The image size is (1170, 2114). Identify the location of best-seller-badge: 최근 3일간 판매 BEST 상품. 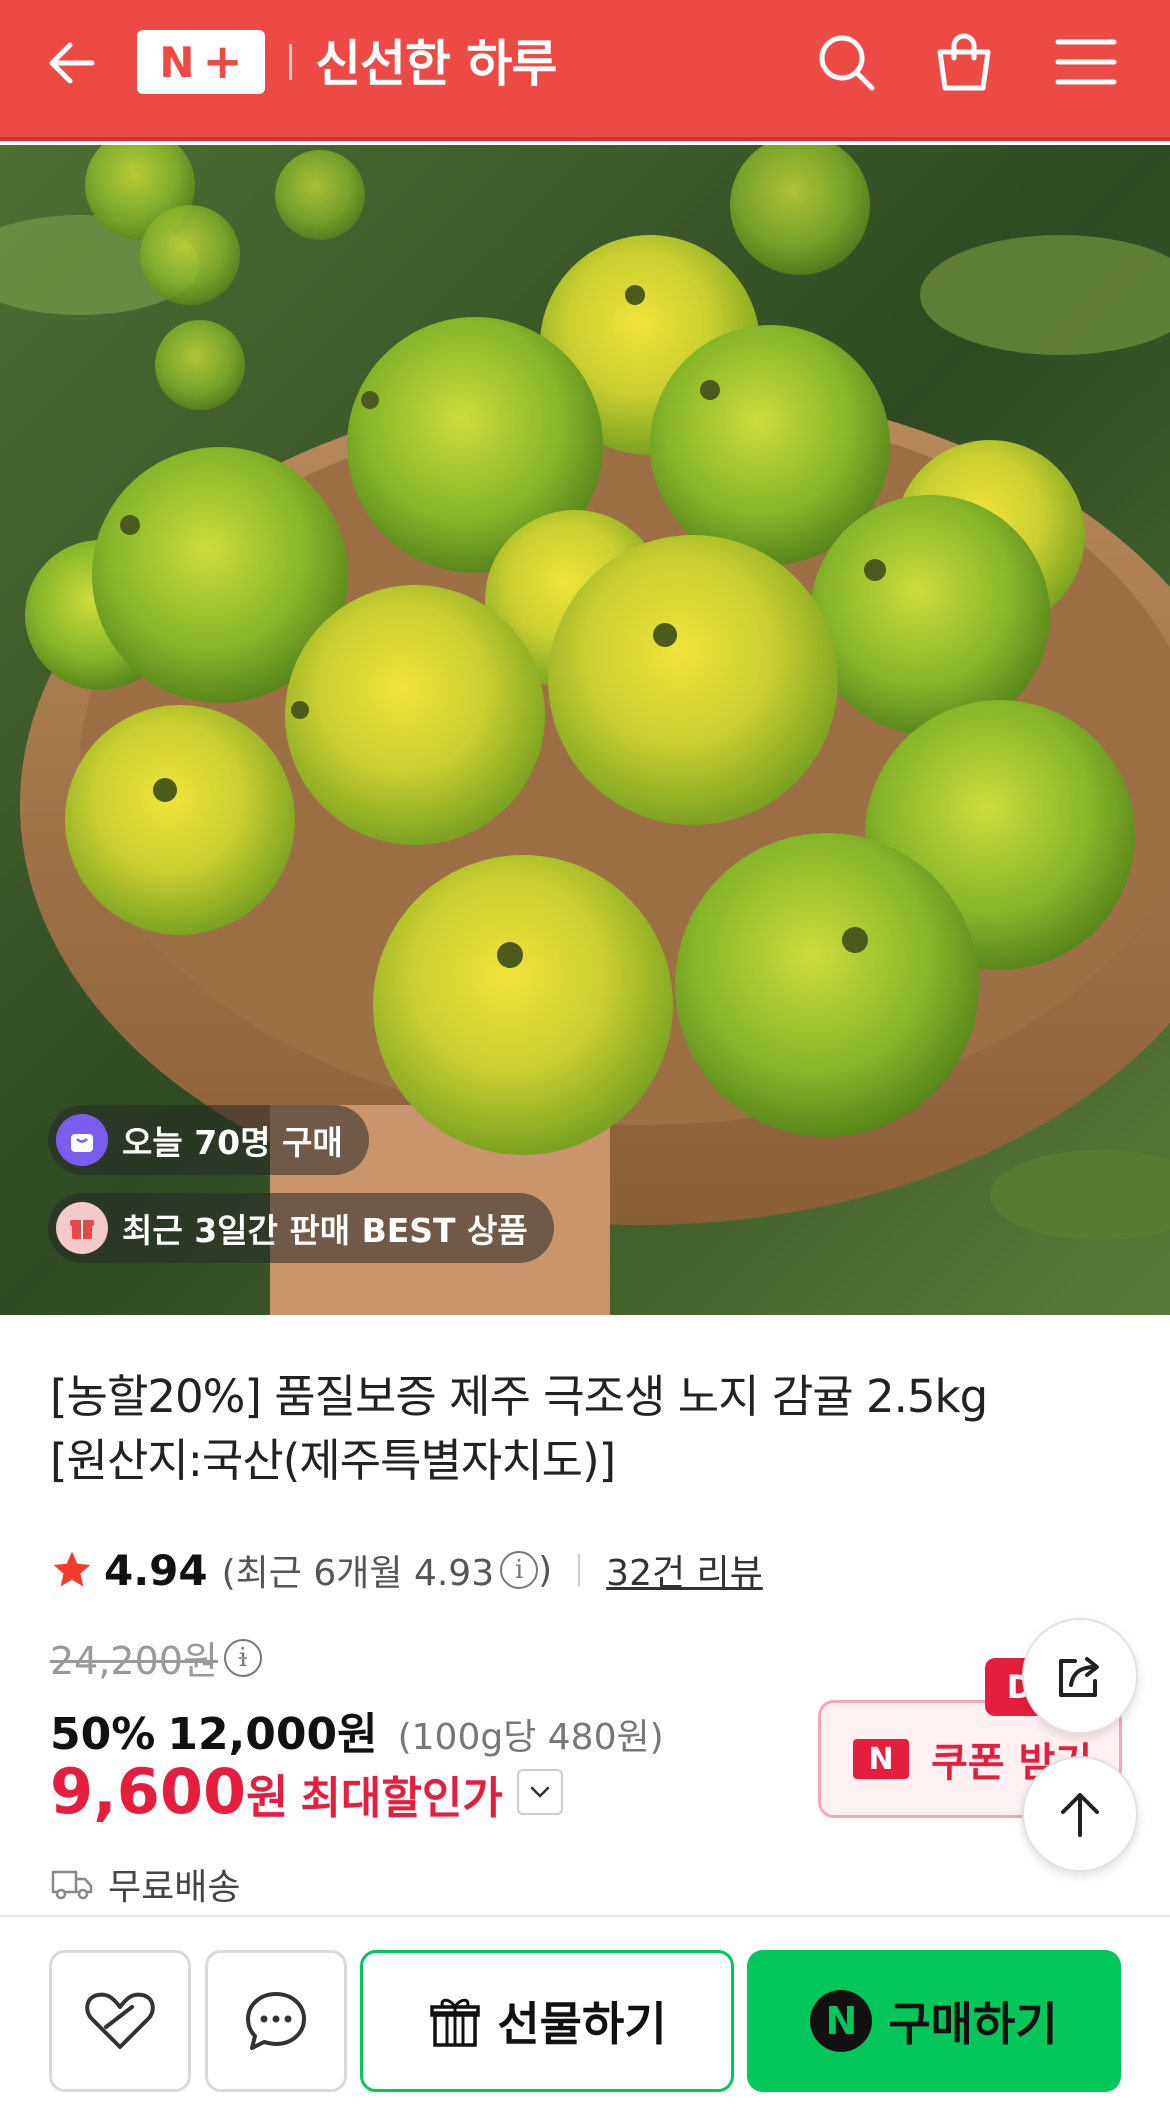
(301, 1228).